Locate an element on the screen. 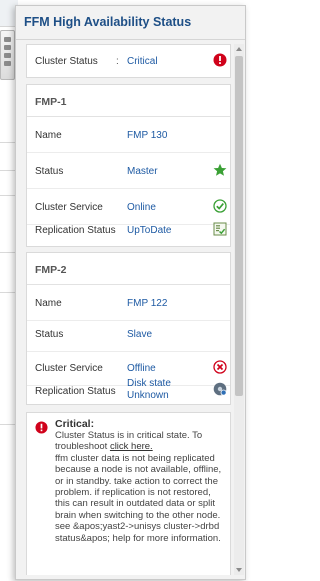 This screenshot has width=320, height=581. star-icon is located at coordinates (220, 169).